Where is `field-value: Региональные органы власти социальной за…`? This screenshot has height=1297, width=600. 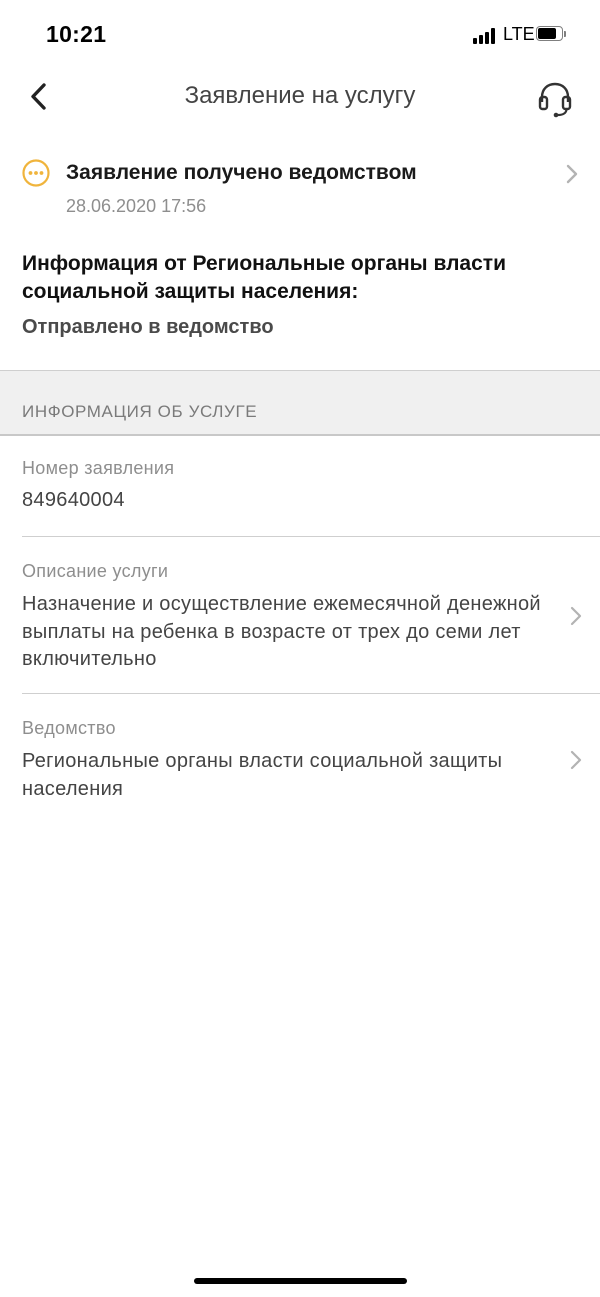 field-value: Региональные органы власти социальной за… is located at coordinates (262, 775).